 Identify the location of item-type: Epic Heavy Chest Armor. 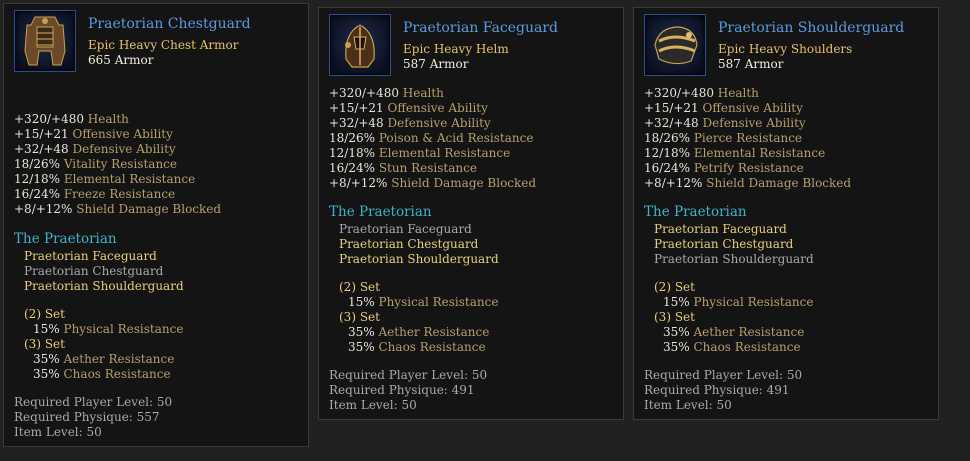
(163, 45).